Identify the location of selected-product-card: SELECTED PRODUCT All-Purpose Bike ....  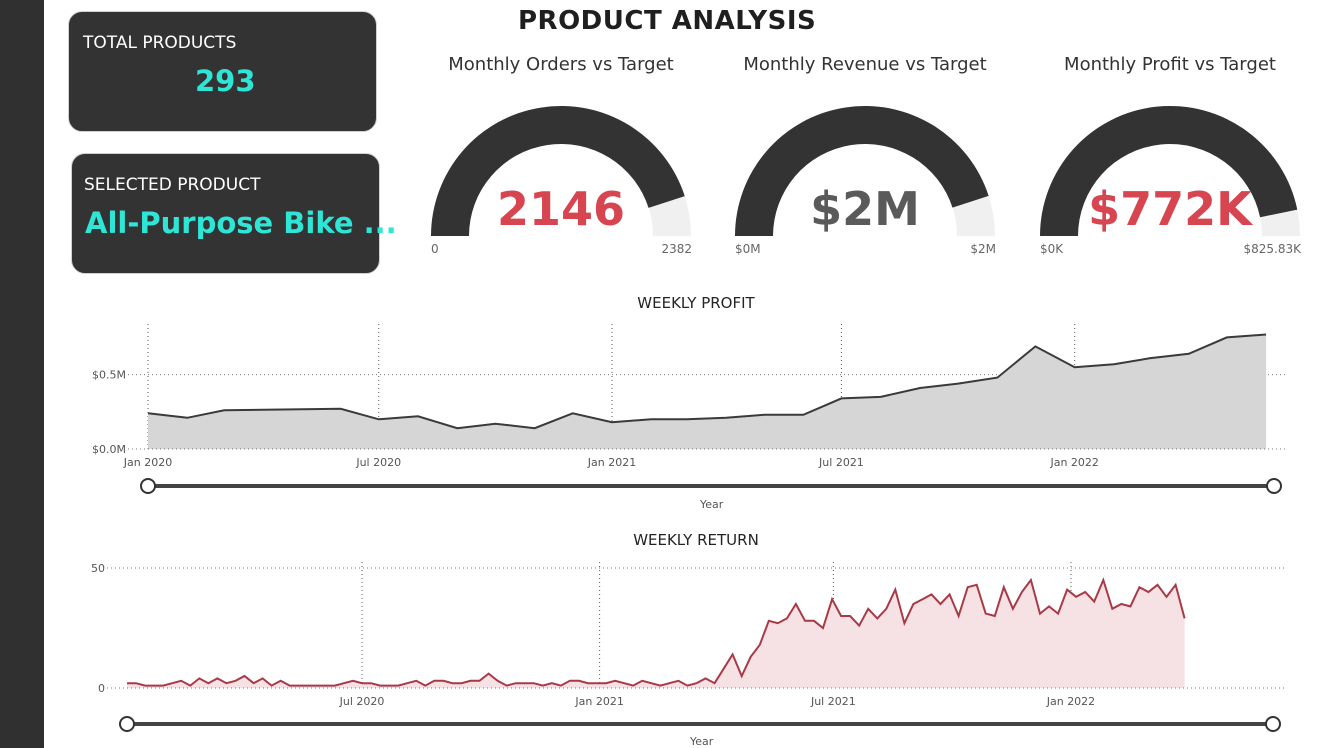
(234, 213).